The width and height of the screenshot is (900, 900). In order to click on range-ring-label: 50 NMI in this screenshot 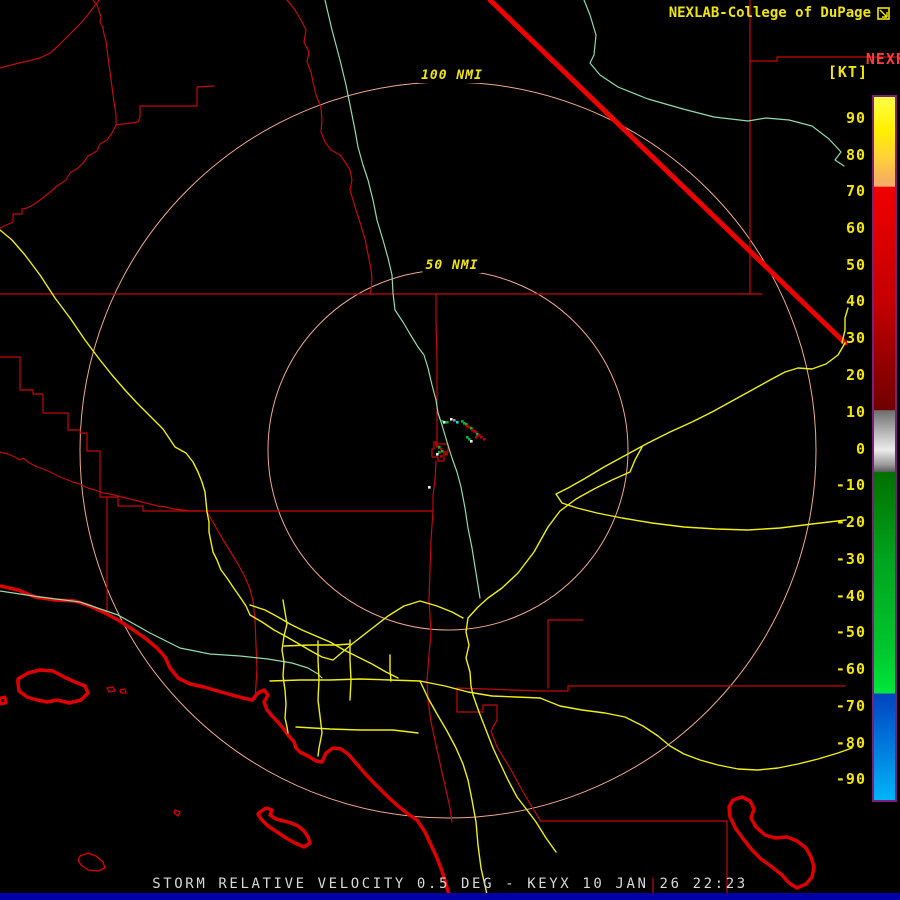, I will do `click(452, 265)`.